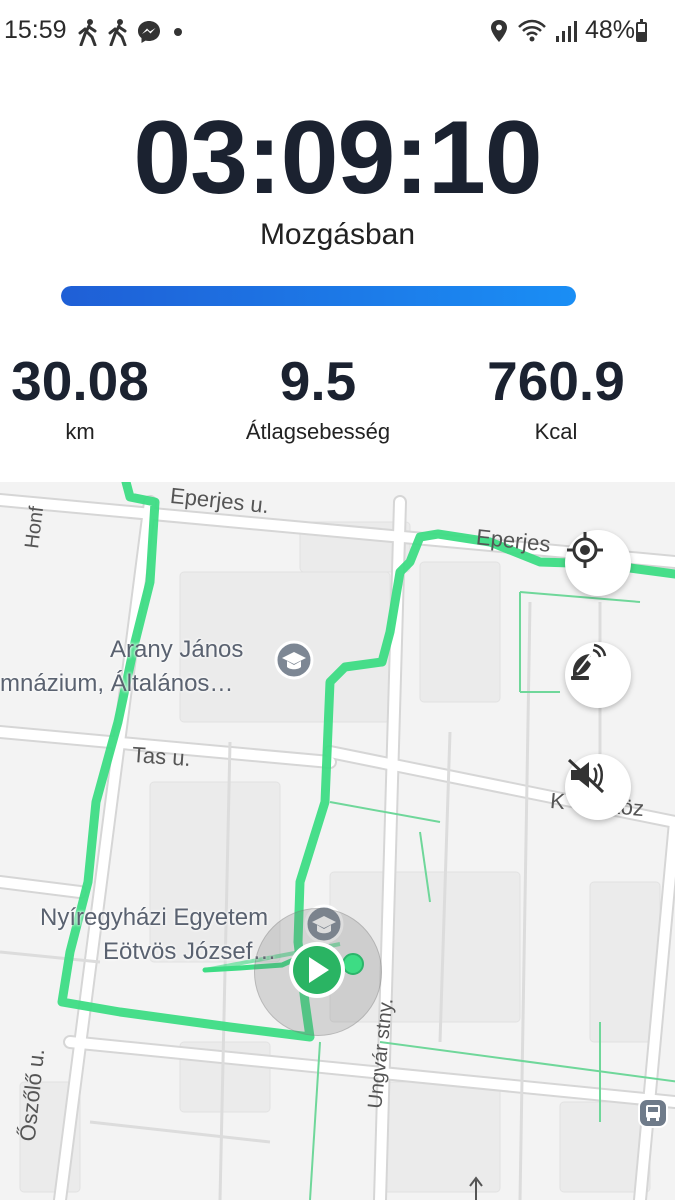  I want to click on distance-unit: km, so click(80, 432).